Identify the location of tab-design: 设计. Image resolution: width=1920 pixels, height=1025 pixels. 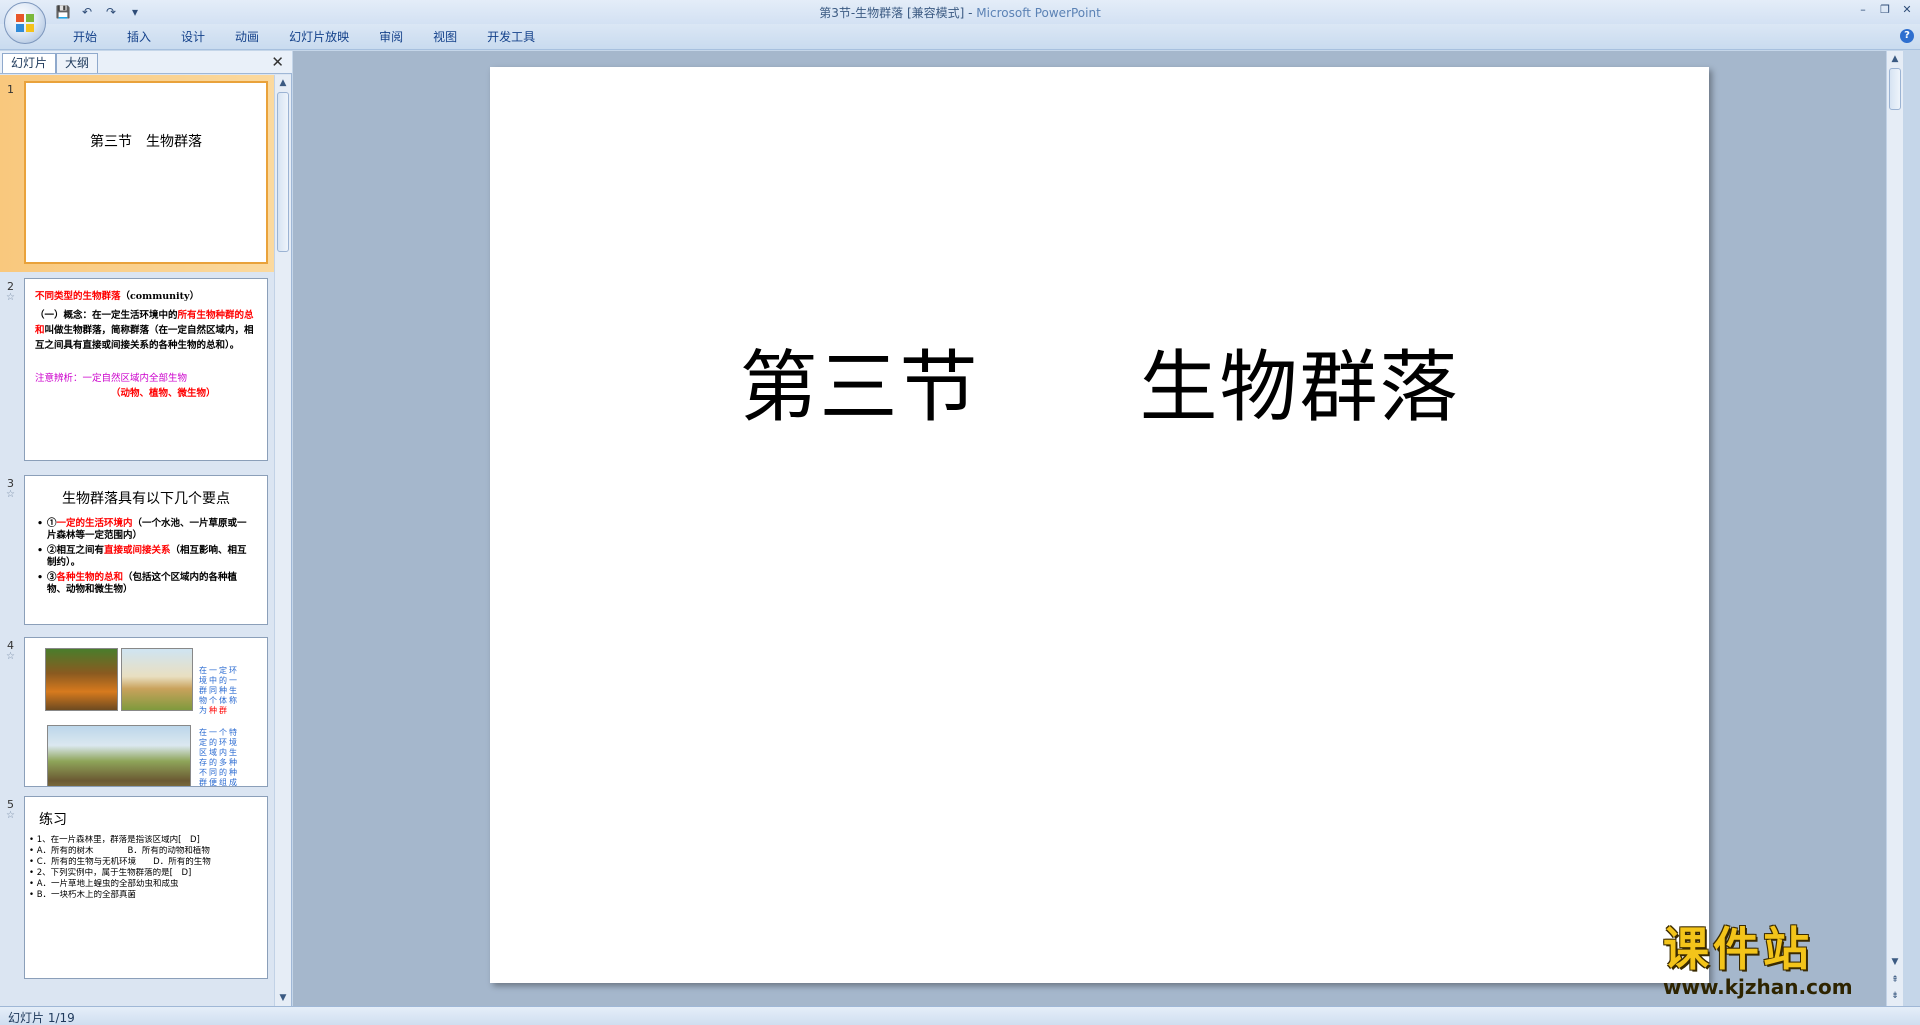
(193, 37).